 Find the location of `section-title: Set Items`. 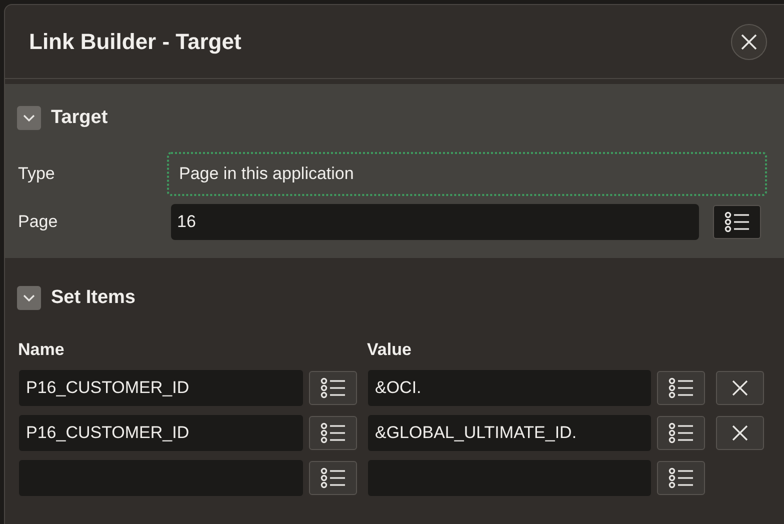

section-title: Set Items is located at coordinates (93, 298).